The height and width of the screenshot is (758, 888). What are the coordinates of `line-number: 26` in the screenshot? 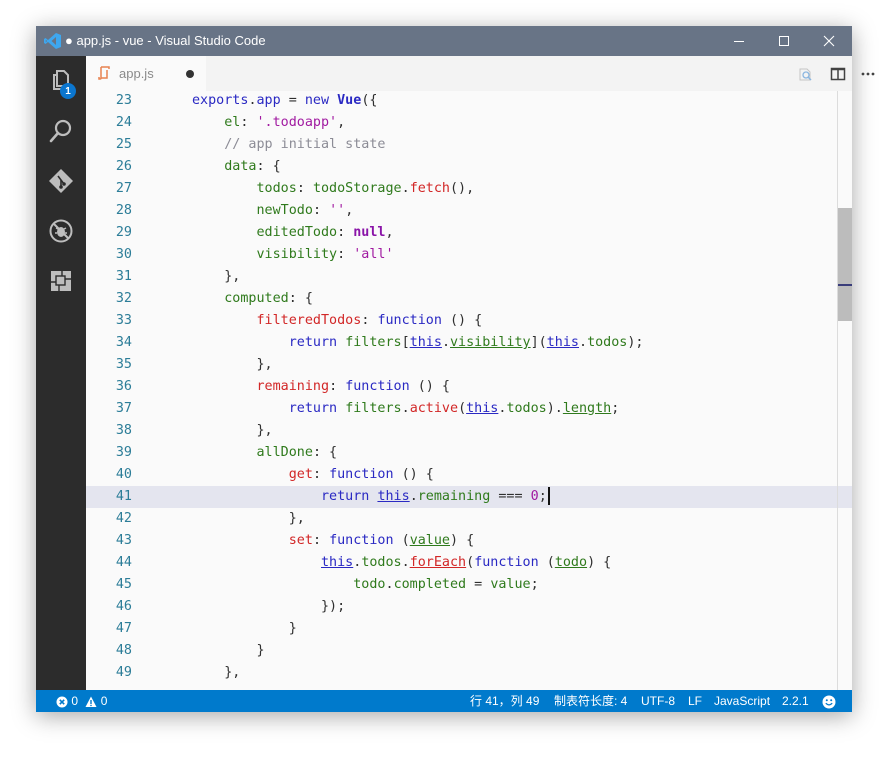 It's located at (123, 166).